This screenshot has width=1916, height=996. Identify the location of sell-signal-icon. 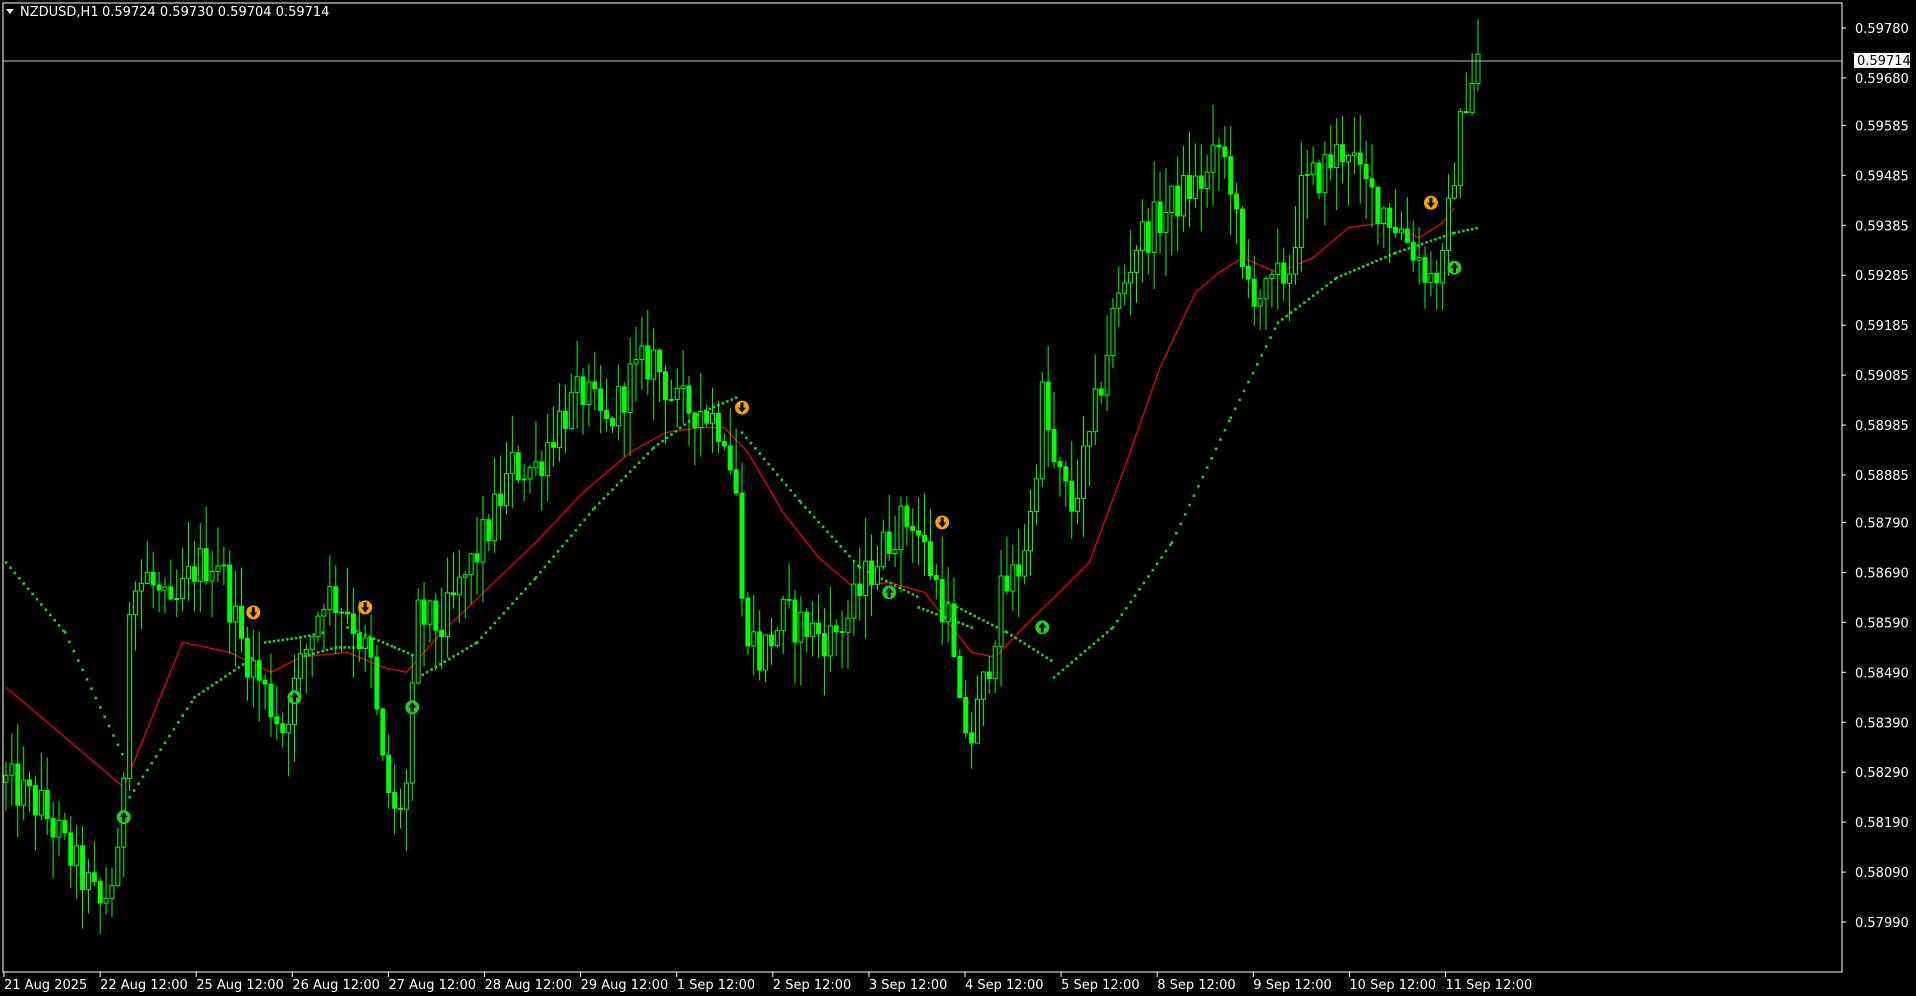
(365, 607).